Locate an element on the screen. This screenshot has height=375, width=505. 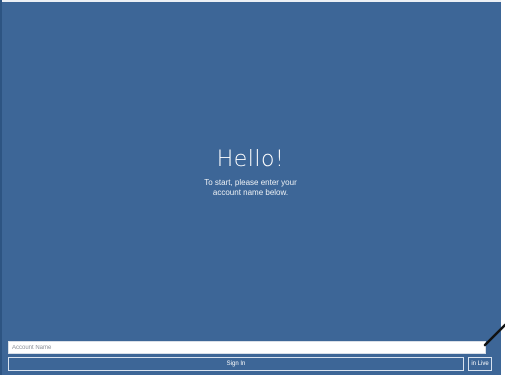
right-edge is located at coordinates (503, 187).